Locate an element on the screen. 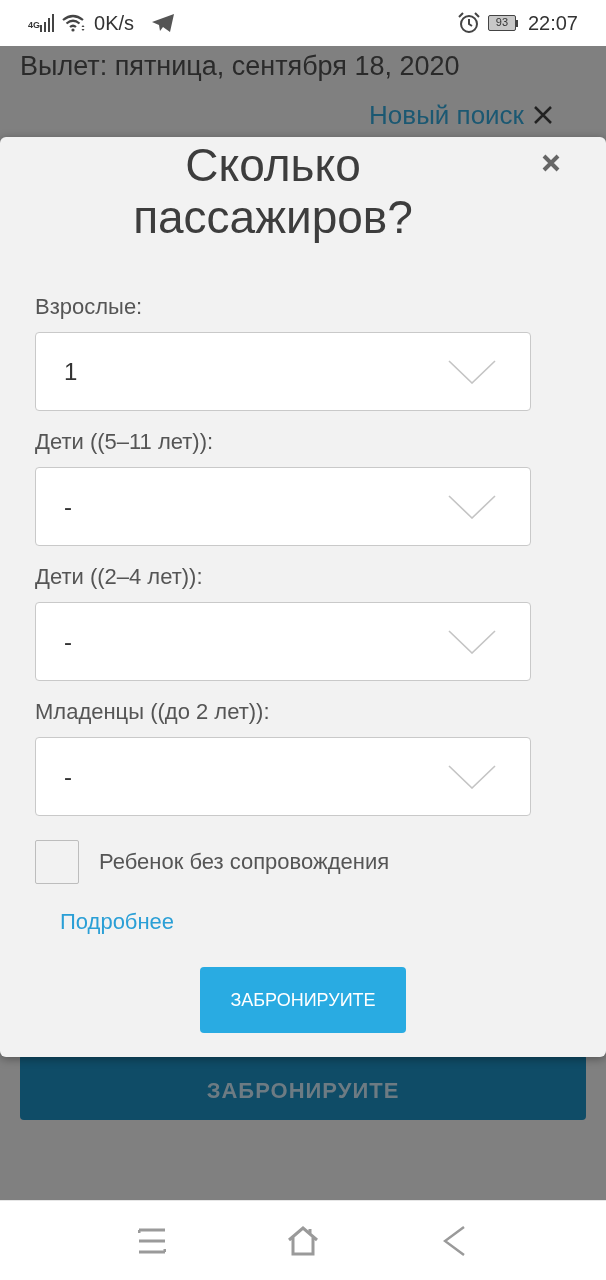  departure-date: Вылет: пятница, сентября 18, 2020 is located at coordinates (240, 66).